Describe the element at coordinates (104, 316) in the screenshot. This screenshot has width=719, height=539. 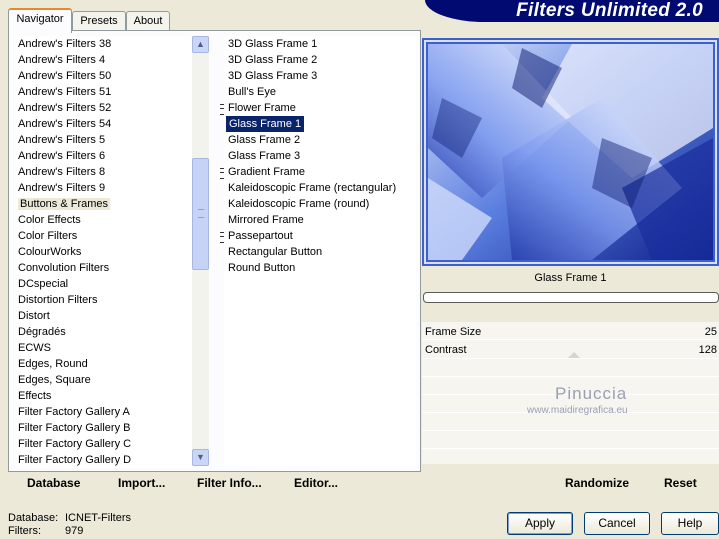
I see `category-item: Distort` at that location.